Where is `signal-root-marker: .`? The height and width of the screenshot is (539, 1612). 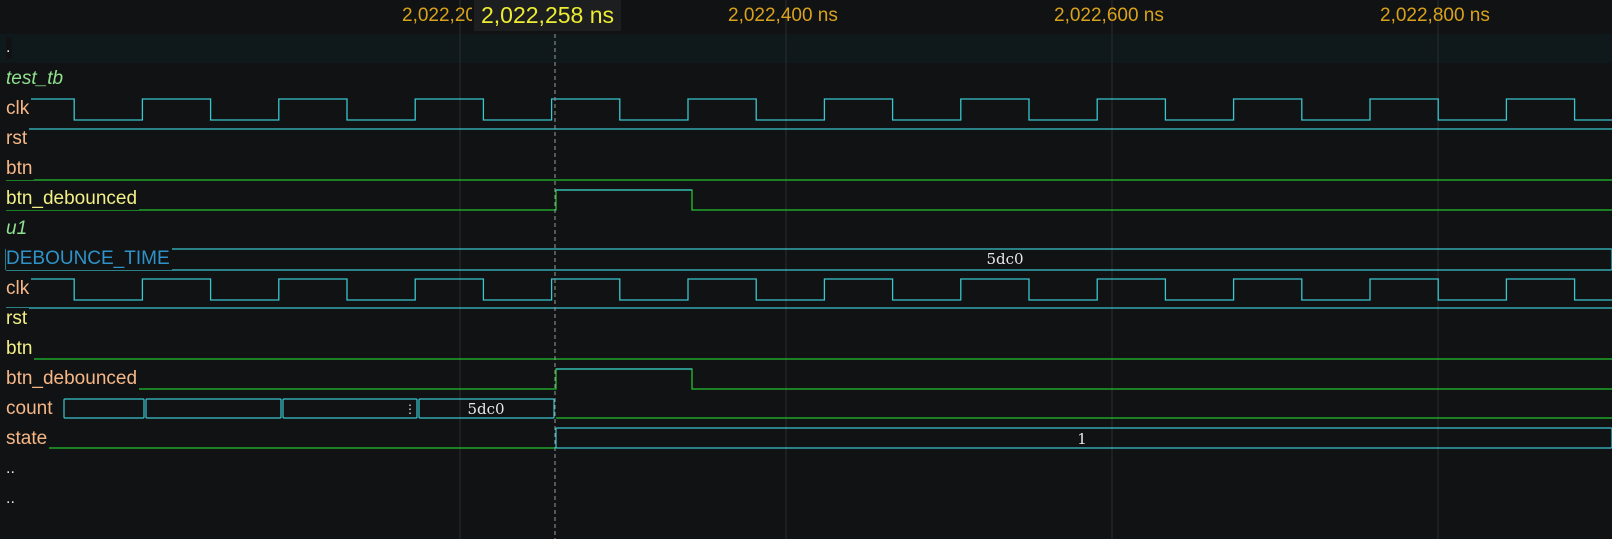
signal-root-marker: . is located at coordinates (9, 48).